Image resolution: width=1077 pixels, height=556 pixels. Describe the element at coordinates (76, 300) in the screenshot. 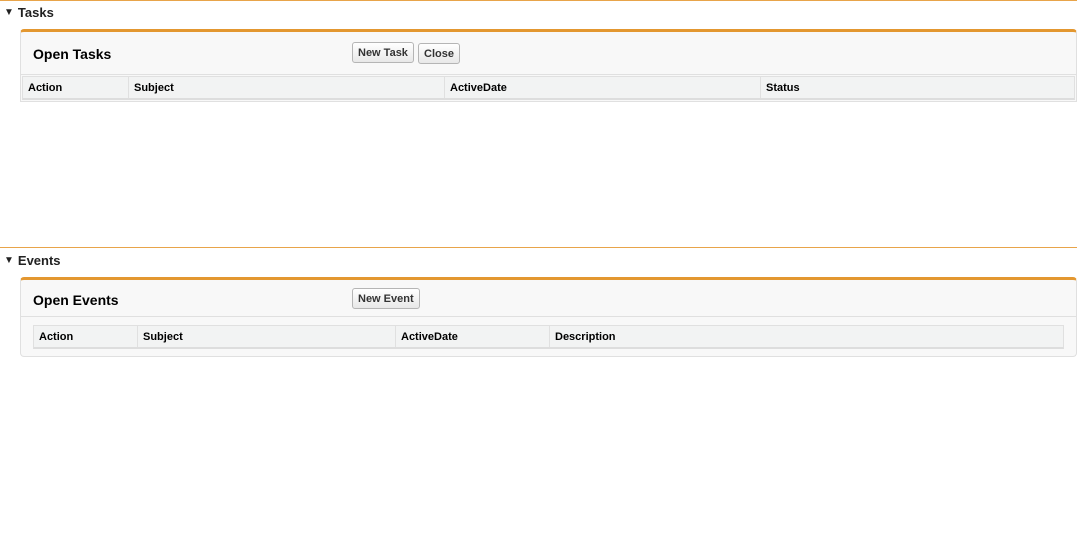

I see `panel-title: Open Events` at that location.